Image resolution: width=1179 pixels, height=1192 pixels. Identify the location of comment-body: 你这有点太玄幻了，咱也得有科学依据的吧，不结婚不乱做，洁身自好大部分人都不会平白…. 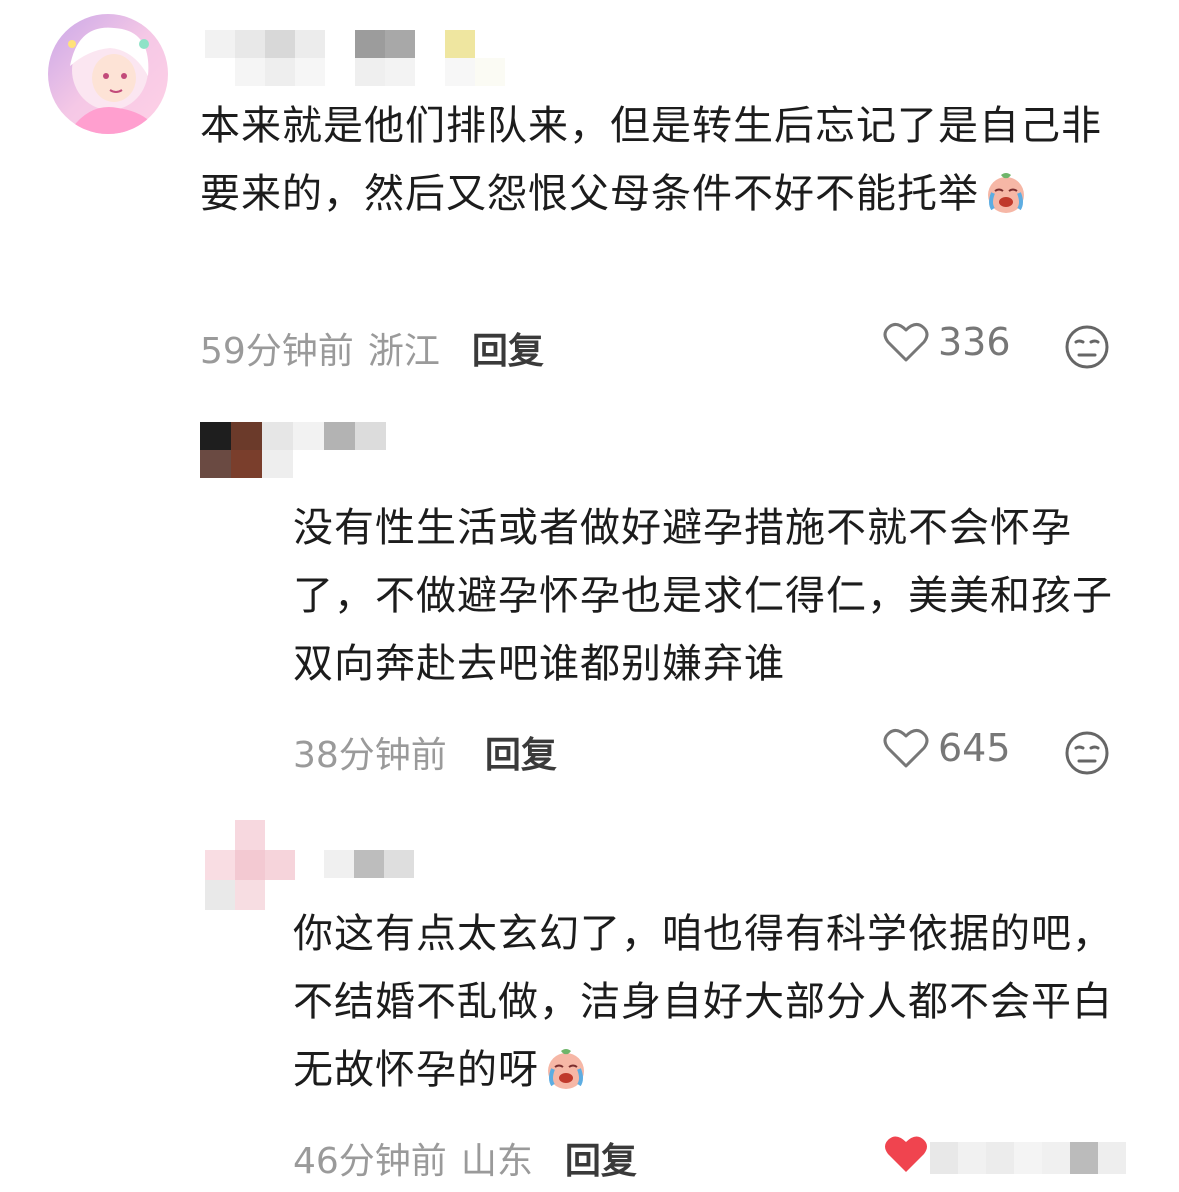
(703, 1002).